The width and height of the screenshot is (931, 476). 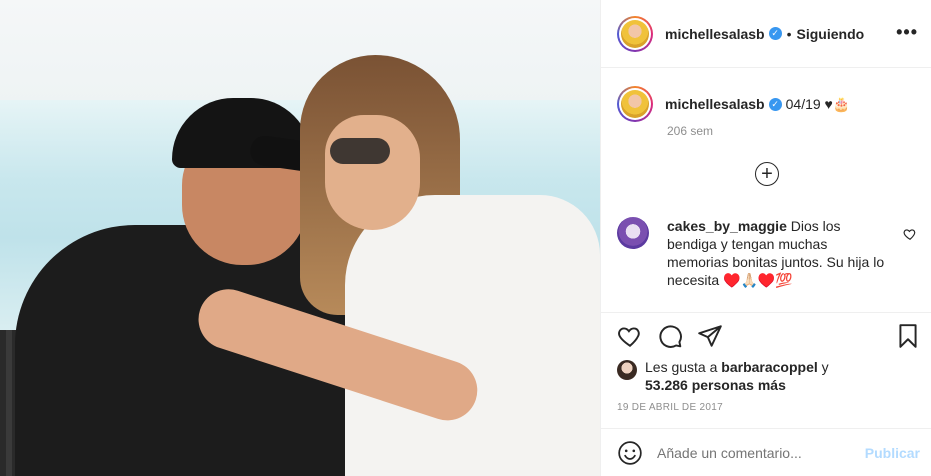 I want to click on load-more-comments-button: +, so click(x=767, y=174).